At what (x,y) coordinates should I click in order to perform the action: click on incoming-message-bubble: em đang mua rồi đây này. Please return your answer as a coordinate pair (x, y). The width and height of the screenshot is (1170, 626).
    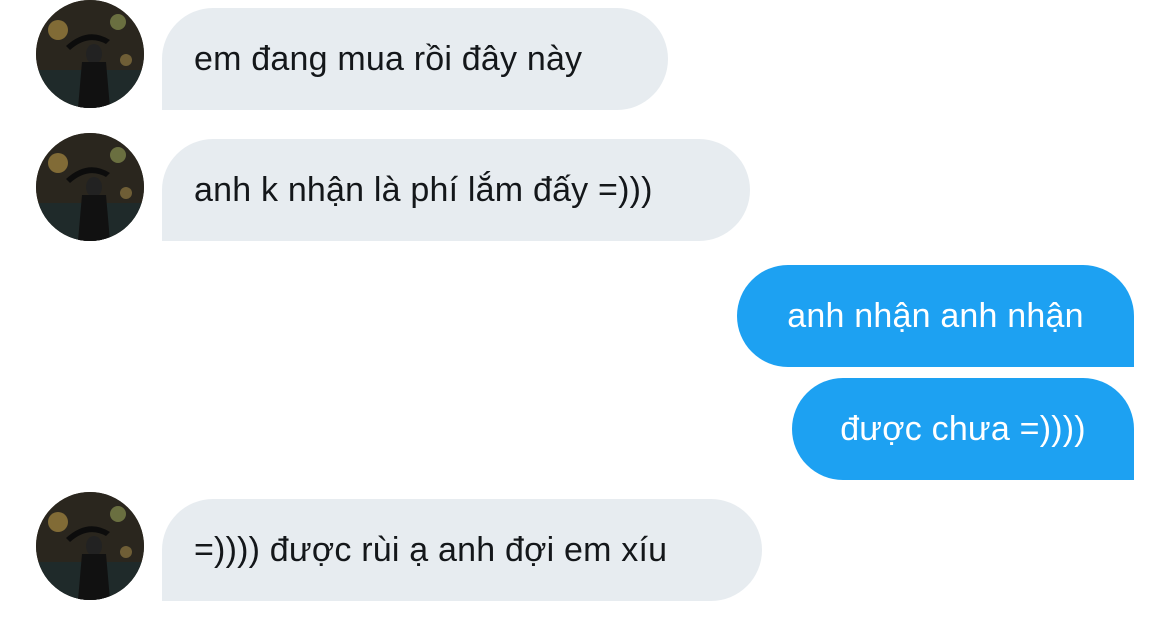
    Looking at the image, I should click on (415, 59).